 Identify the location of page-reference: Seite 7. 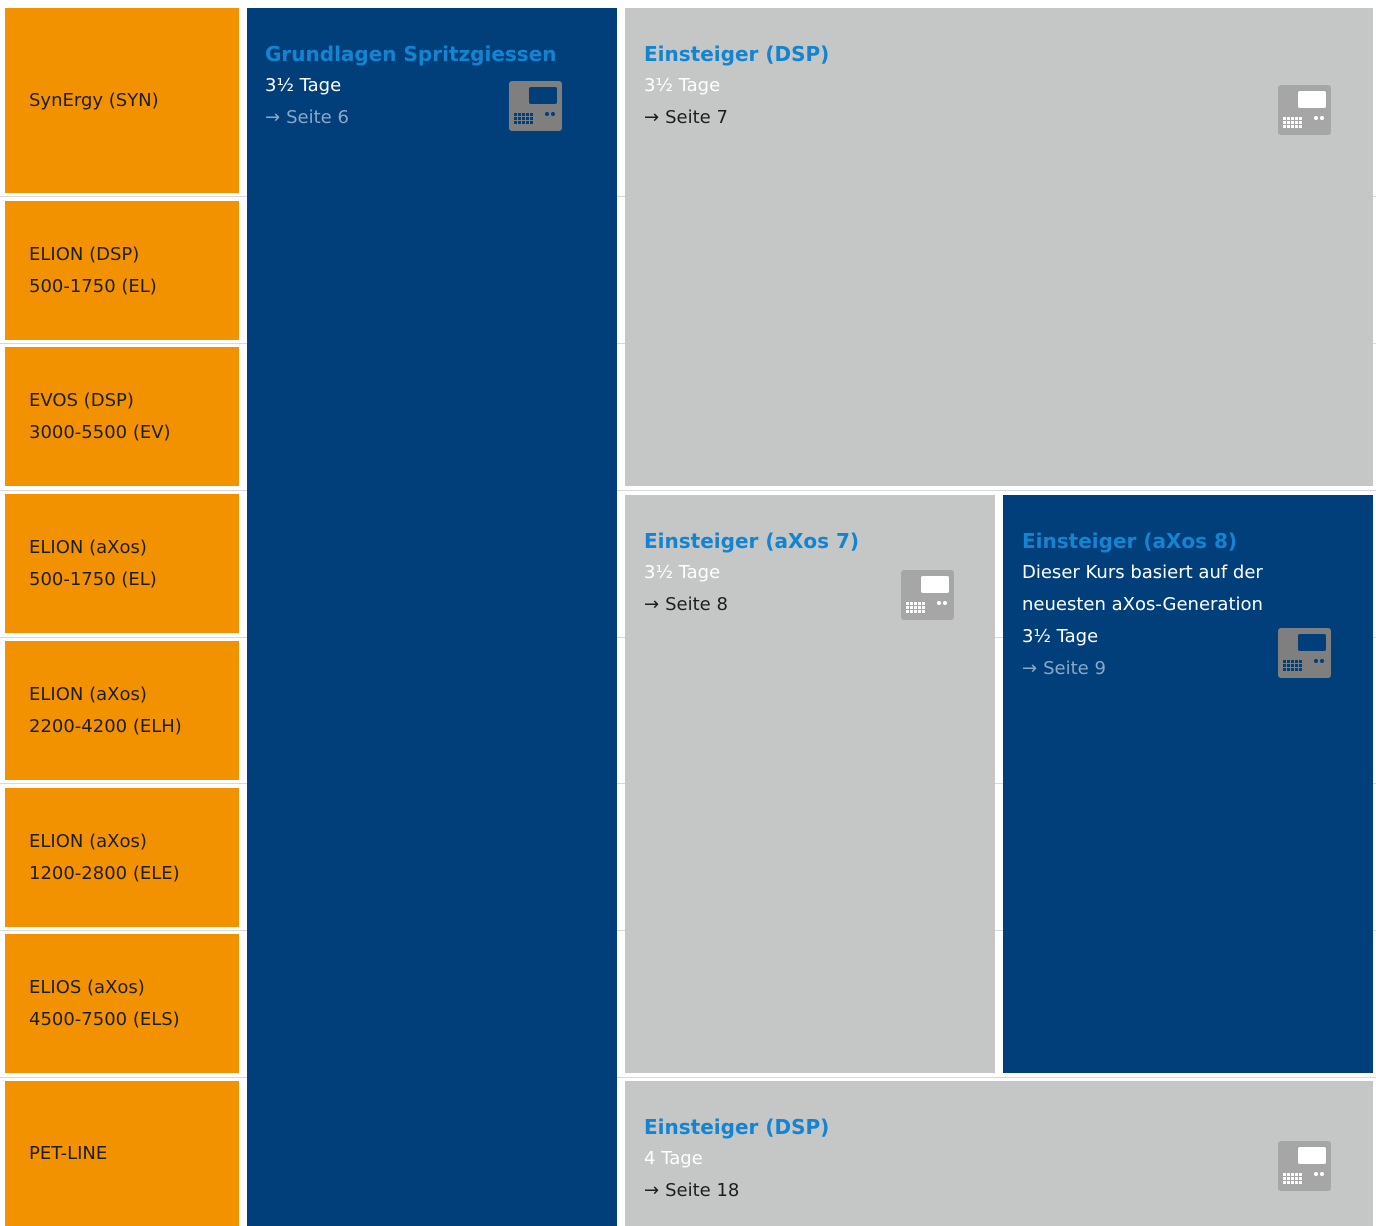
(696, 117).